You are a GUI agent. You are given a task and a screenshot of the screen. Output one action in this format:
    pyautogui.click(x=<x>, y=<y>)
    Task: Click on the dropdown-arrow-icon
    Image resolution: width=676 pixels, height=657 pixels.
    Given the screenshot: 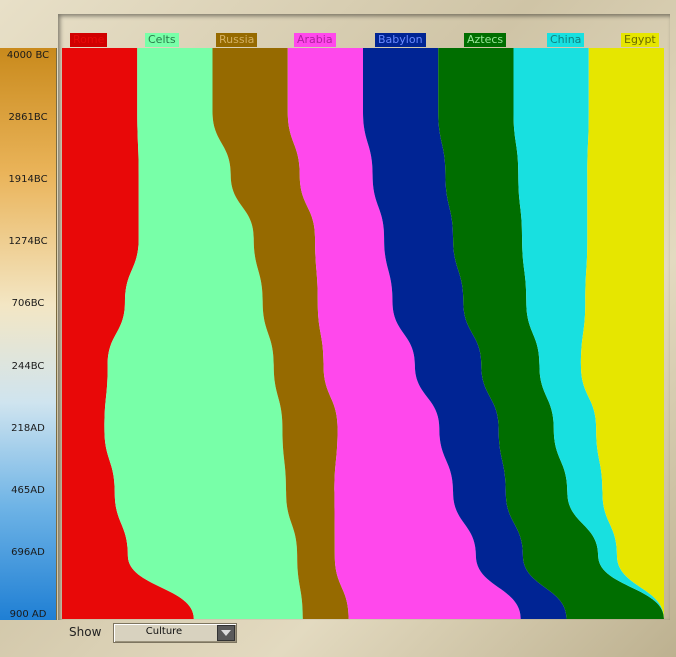 What is the action you would take?
    pyautogui.click(x=226, y=633)
    